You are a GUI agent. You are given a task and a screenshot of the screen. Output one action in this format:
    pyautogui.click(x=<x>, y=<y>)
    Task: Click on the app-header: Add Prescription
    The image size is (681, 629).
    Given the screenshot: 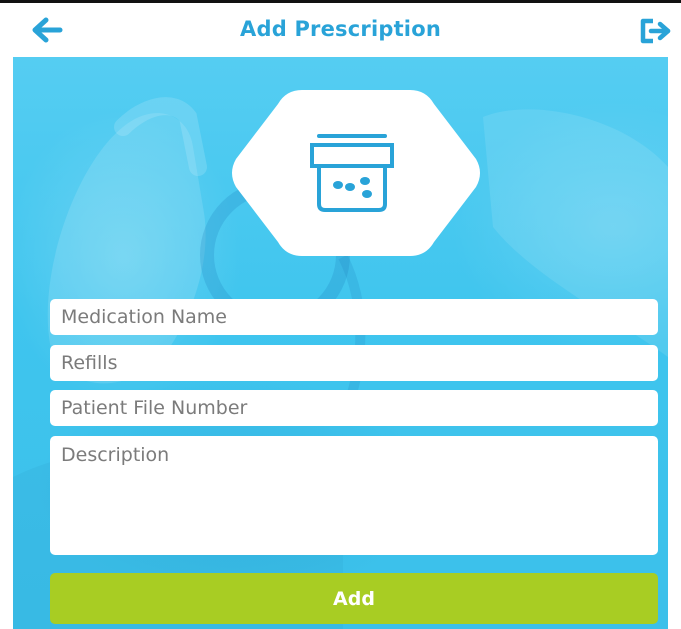 What is the action you would take?
    pyautogui.click(x=340, y=30)
    